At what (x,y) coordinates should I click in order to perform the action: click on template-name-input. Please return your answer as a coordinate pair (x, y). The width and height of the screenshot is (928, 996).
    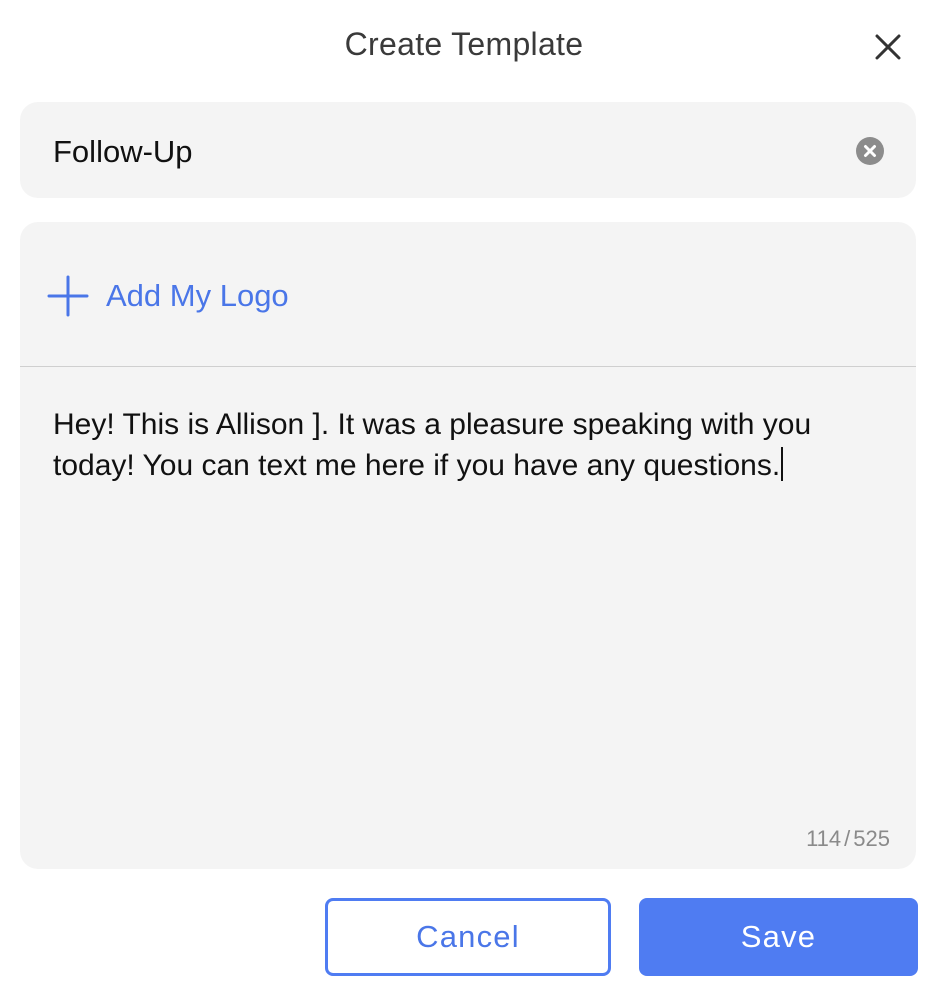
    Looking at the image, I should click on (443, 152).